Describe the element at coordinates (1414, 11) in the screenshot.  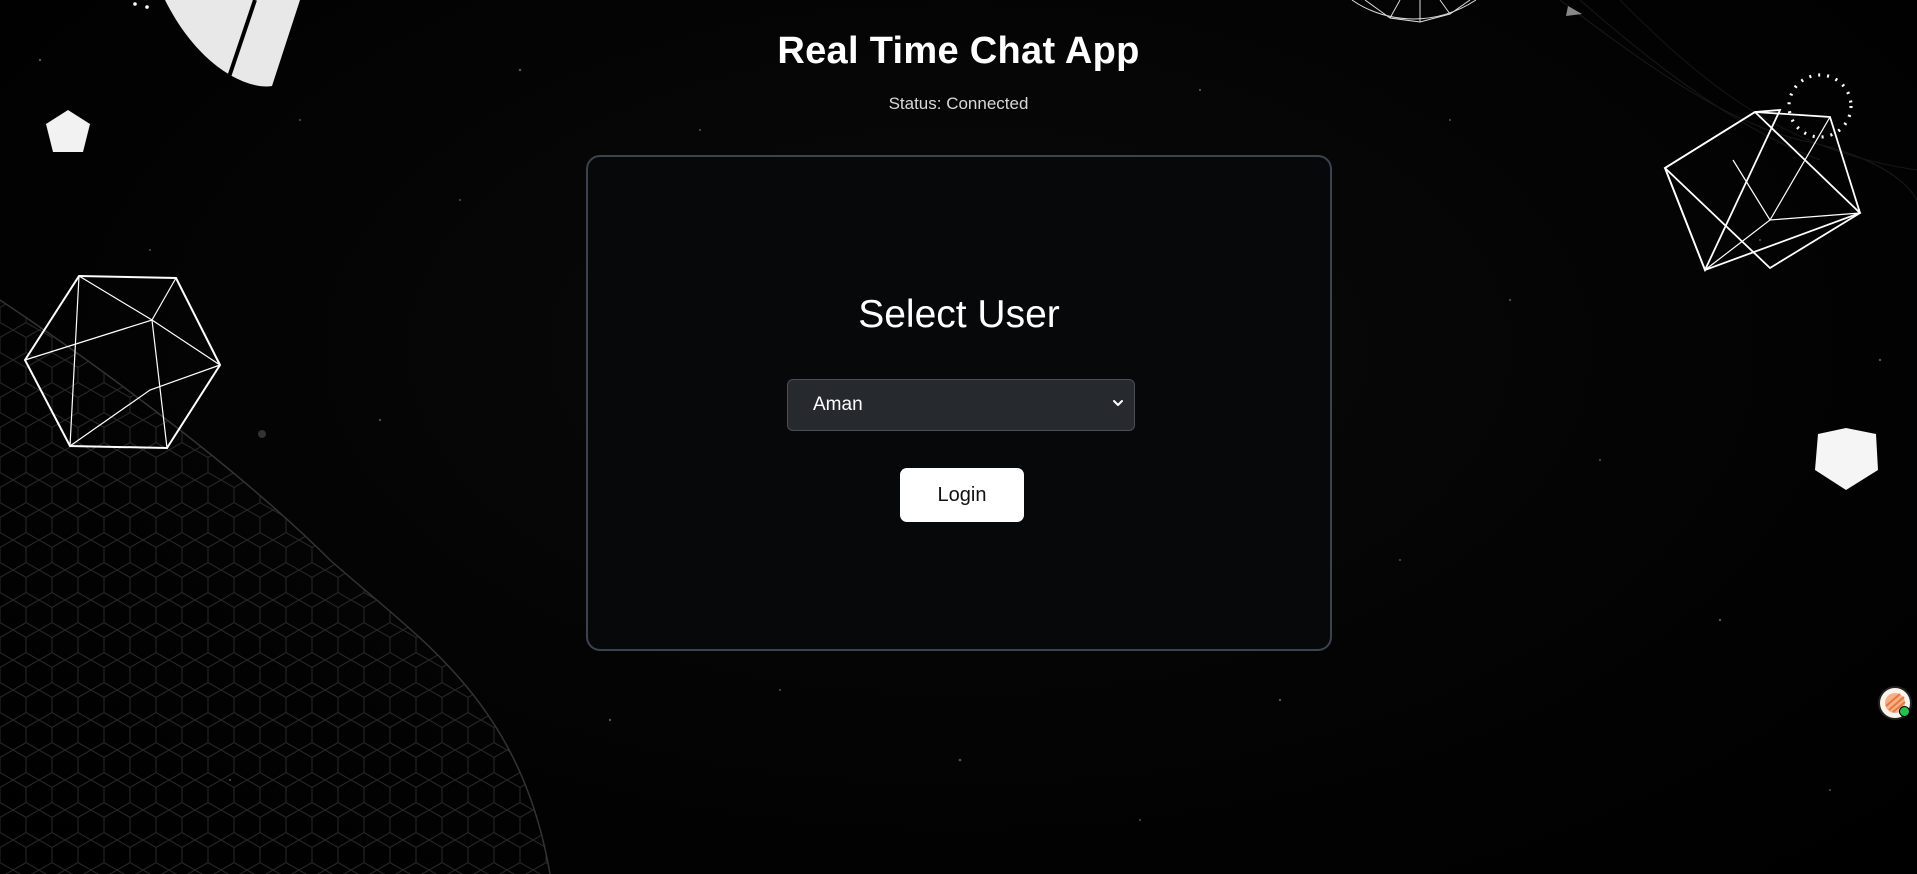
I see `dome-shape` at that location.